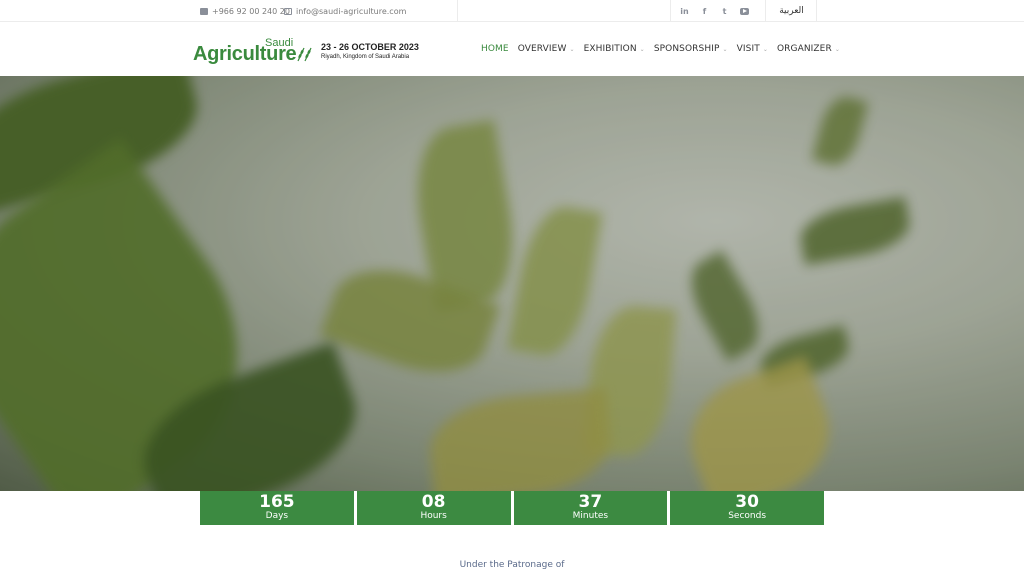 The height and width of the screenshot is (576, 1024). I want to click on nav-visit: VISIT ⌄, so click(752, 49).